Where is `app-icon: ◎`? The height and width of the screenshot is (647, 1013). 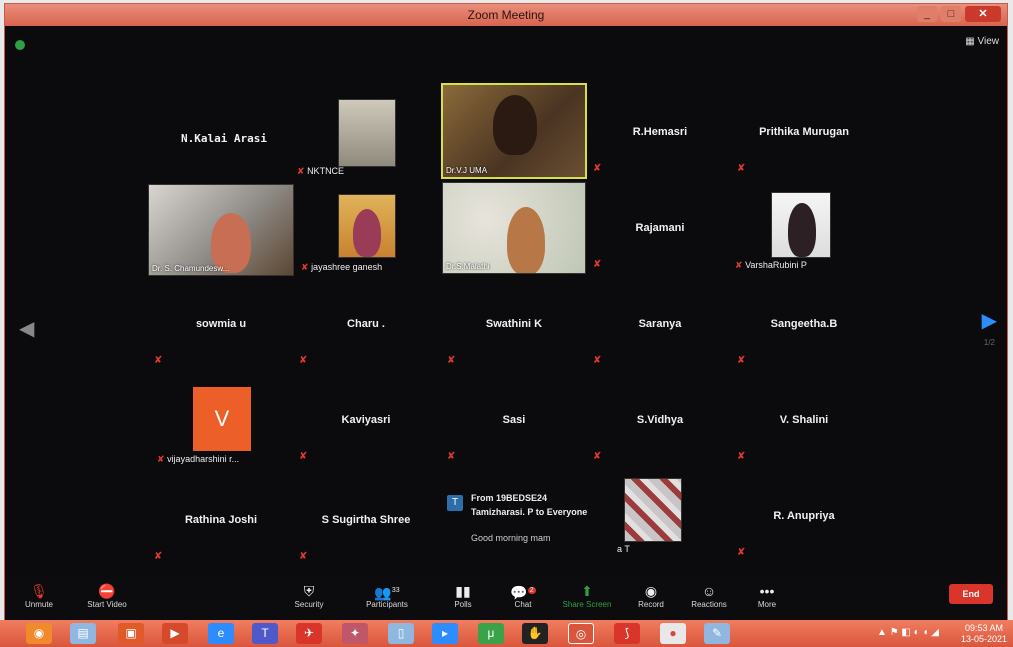
app-icon: ◎ is located at coordinates (581, 633).